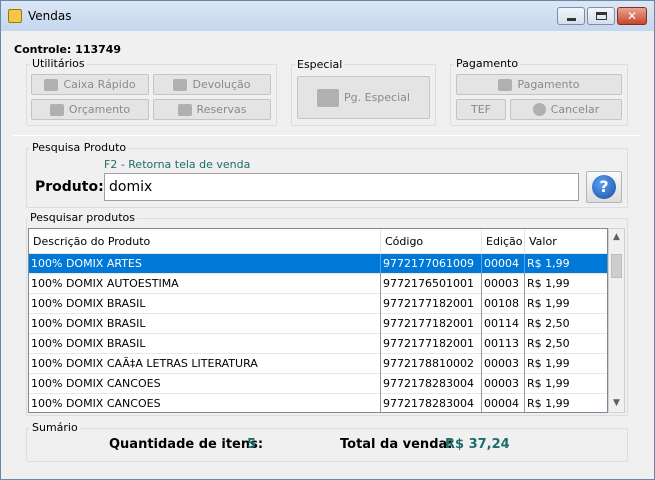 This screenshot has height=480, width=655. Describe the element at coordinates (180, 84) in the screenshot. I see `undo-icon` at that location.